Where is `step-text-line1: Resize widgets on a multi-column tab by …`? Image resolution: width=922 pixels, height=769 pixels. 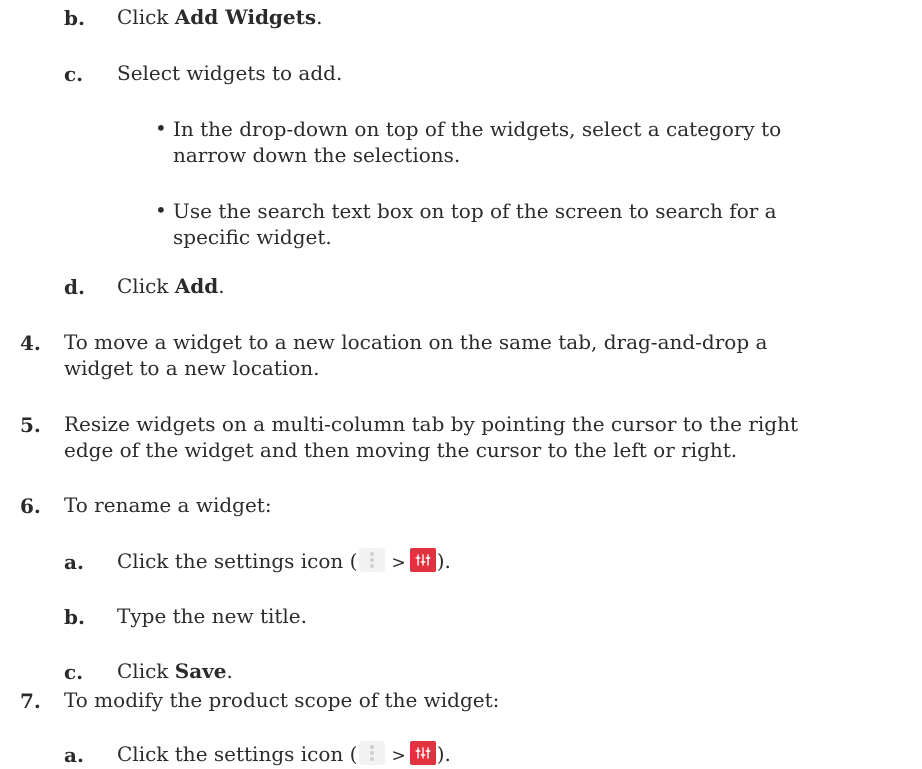 step-text-line1: Resize widgets on a multi-column tab by … is located at coordinates (431, 424).